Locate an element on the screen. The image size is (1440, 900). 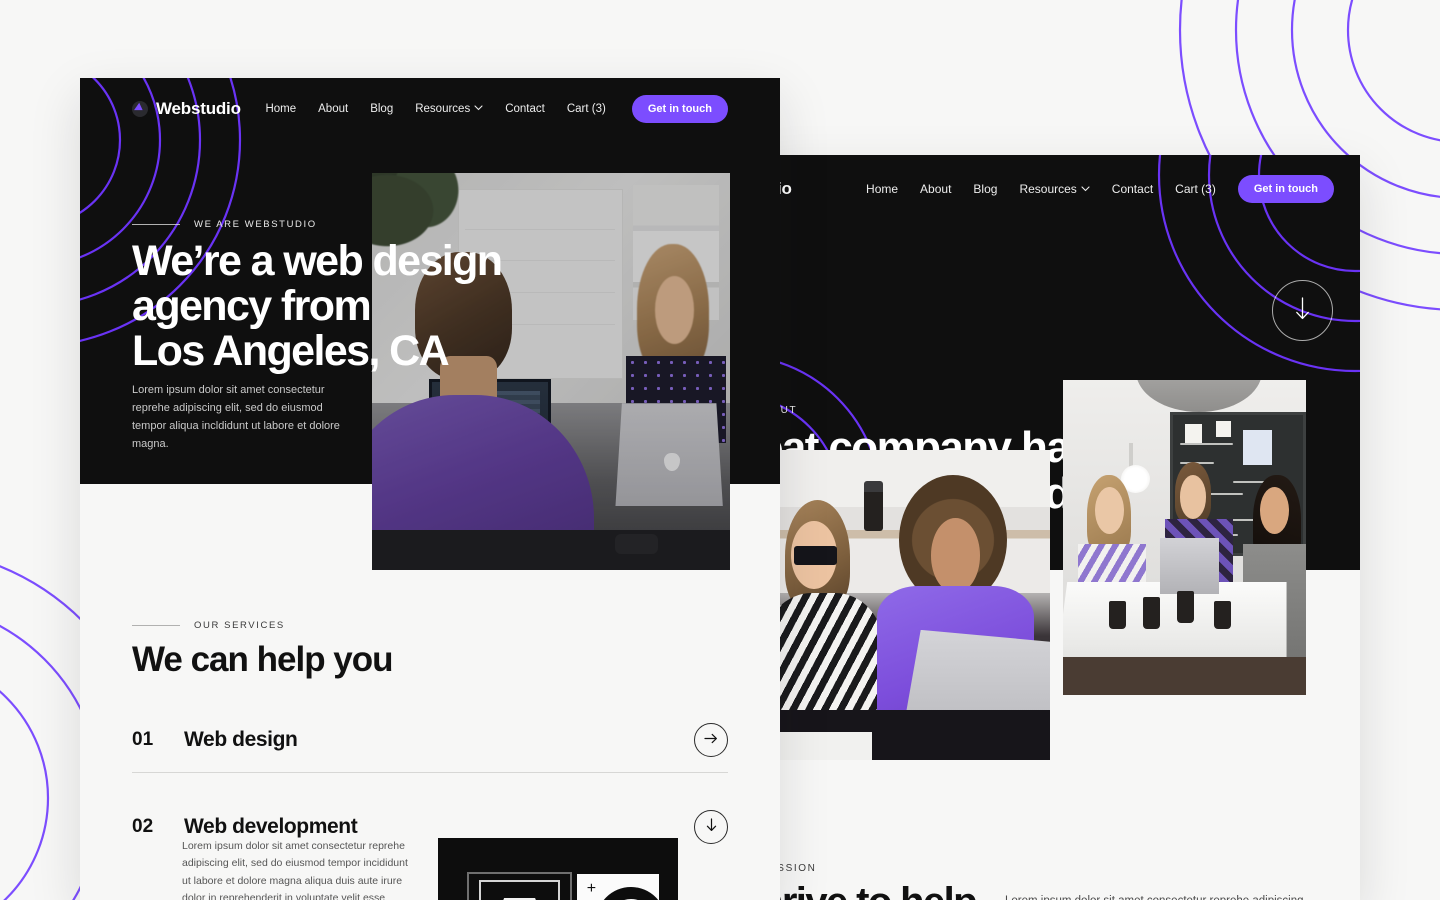
about-nav-item-about: About is located at coordinates (935, 189).